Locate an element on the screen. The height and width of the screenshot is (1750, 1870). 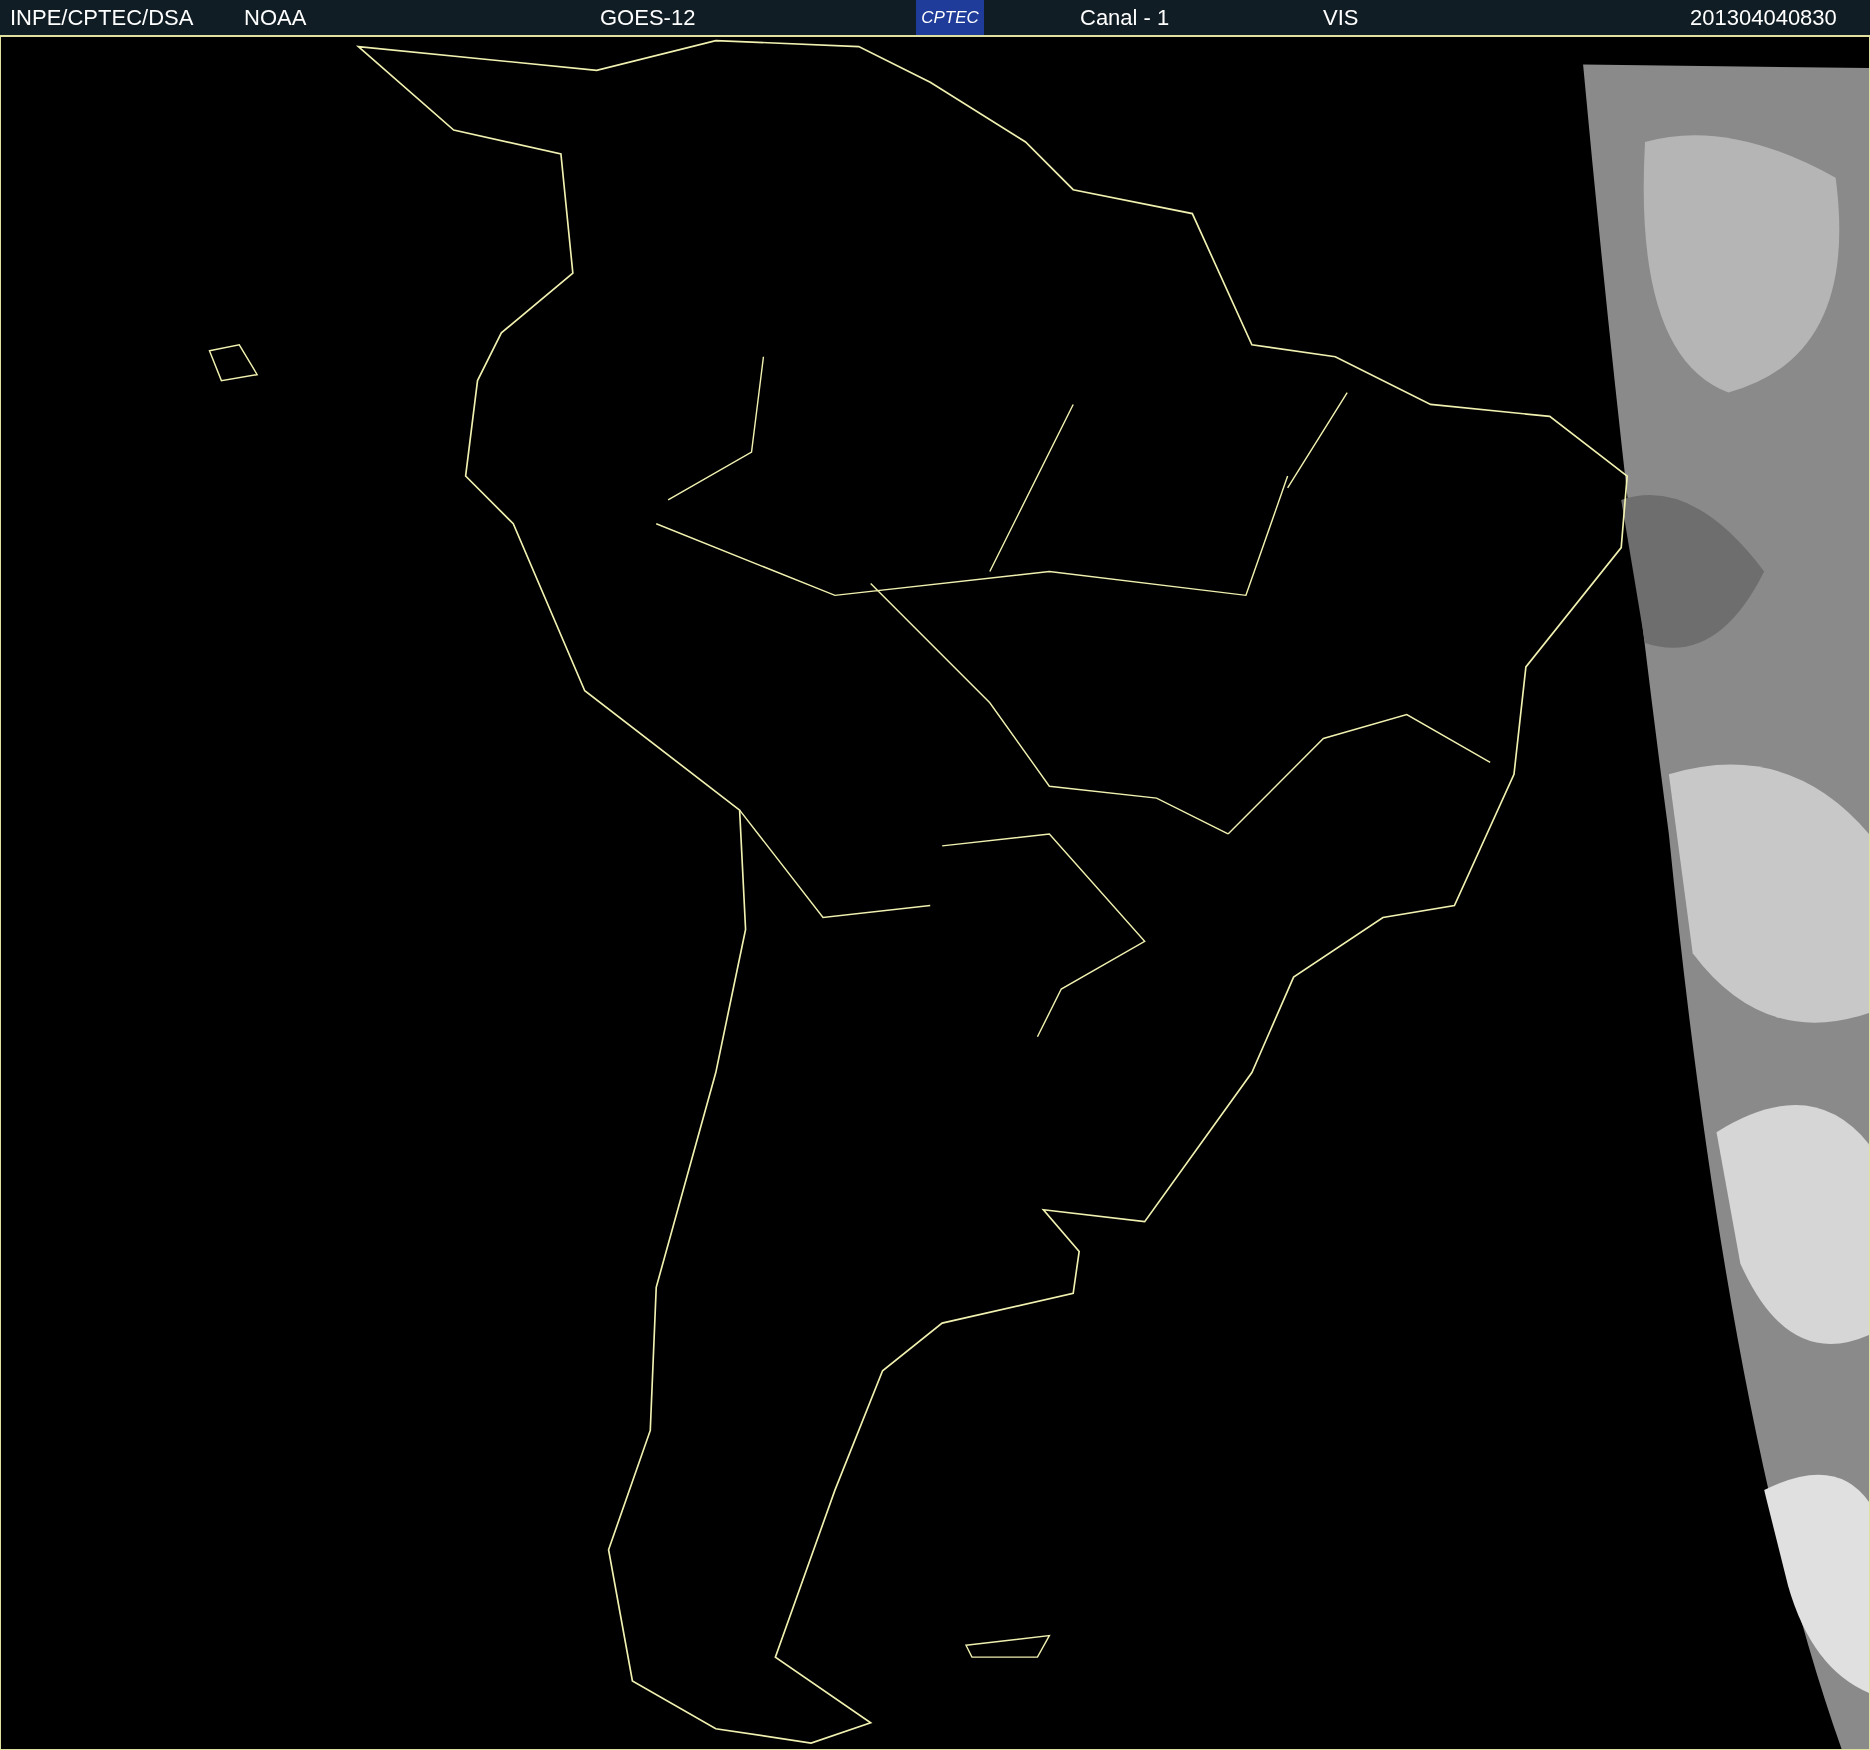
agency-label: NOAA is located at coordinates (275, 18).